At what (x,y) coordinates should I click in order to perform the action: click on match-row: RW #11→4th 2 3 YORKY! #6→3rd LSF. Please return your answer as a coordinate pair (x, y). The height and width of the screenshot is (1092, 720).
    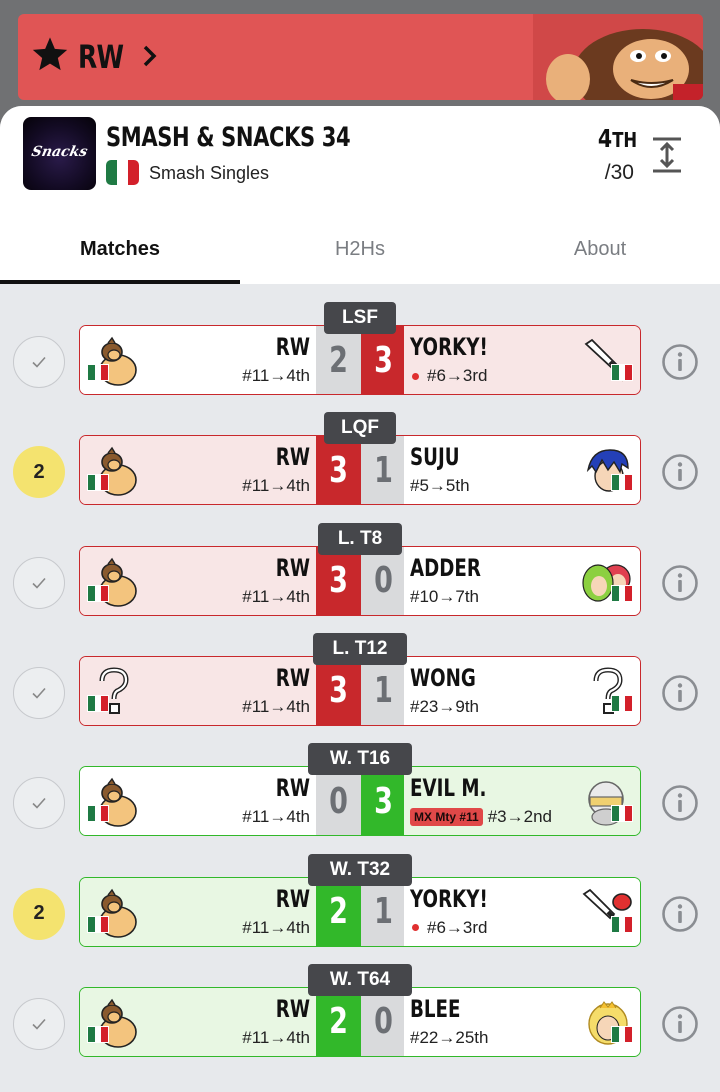
    Looking at the image, I should click on (360, 357).